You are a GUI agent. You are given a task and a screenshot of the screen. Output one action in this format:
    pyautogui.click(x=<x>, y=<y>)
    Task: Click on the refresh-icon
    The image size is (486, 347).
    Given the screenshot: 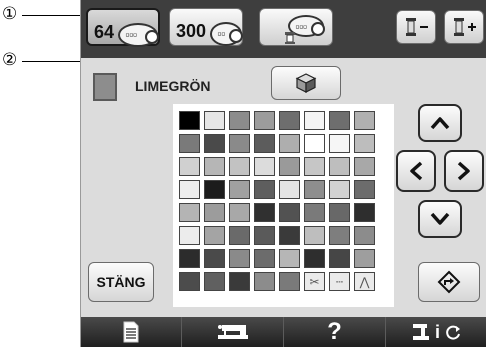 What is the action you would take?
    pyautogui.click(x=453, y=332)
    